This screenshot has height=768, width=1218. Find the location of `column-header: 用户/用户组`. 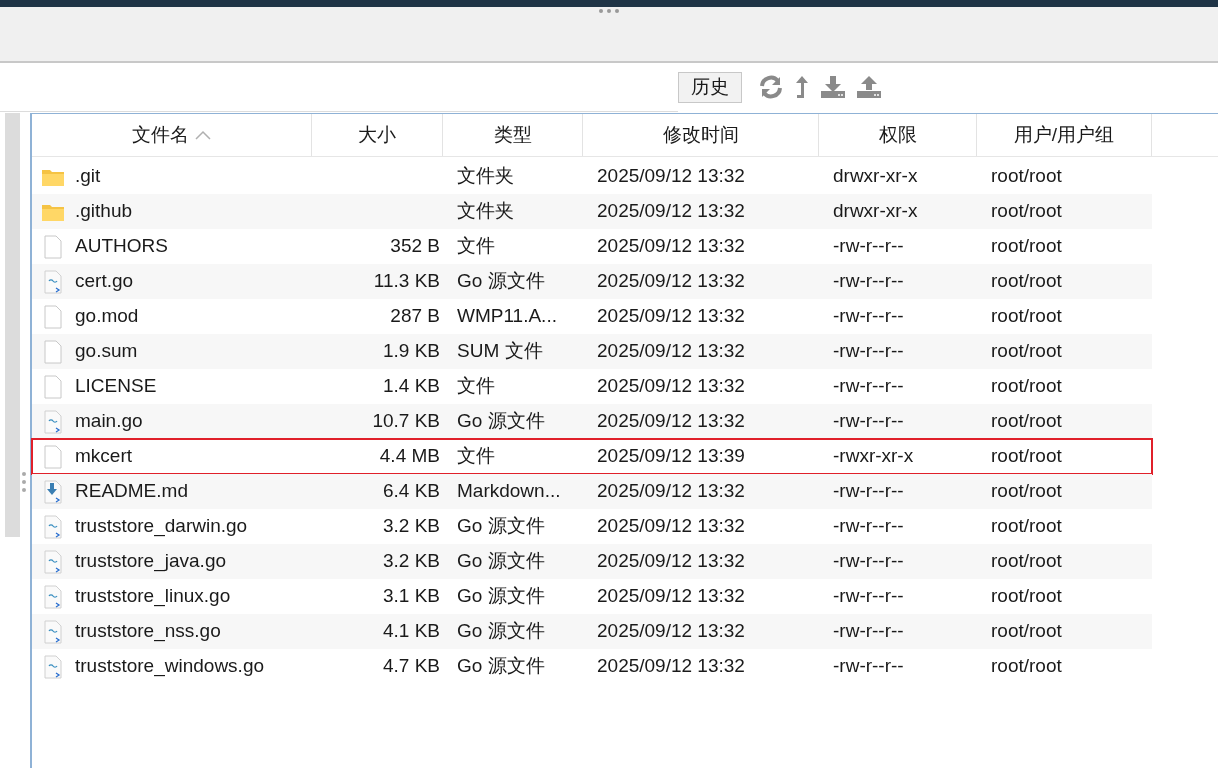

column-header: 用户/用户组 is located at coordinates (1064, 135).